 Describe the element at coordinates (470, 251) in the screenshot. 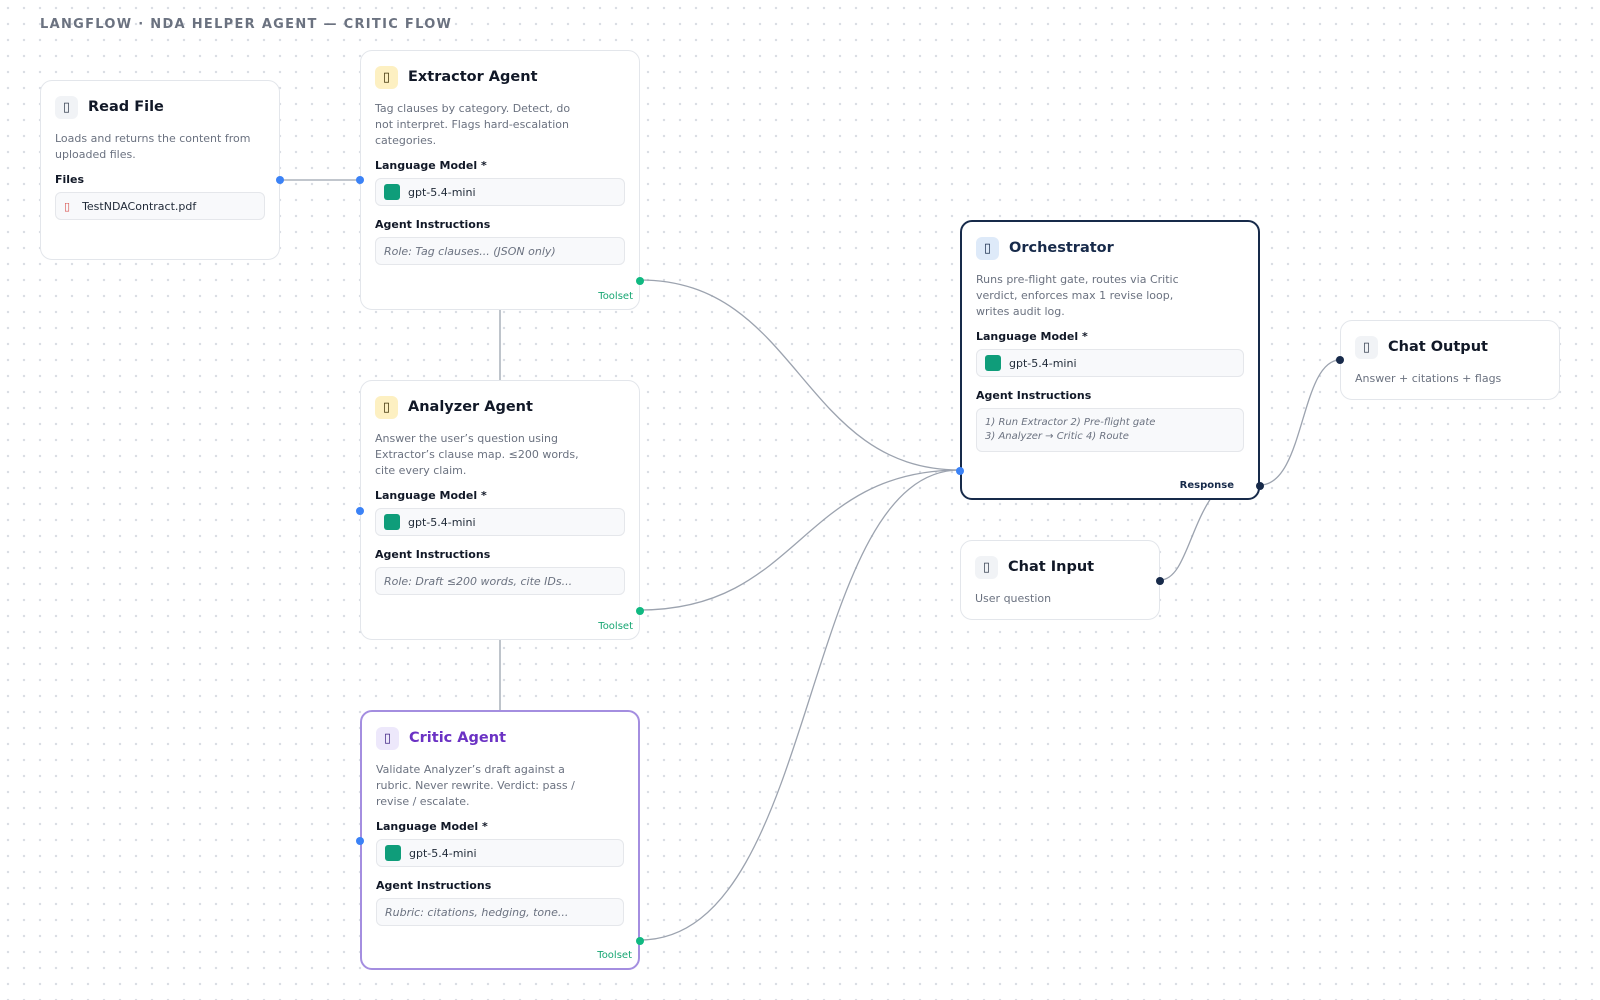

I see `instructions-value: Role: Tag clauses... (JSON only)` at that location.